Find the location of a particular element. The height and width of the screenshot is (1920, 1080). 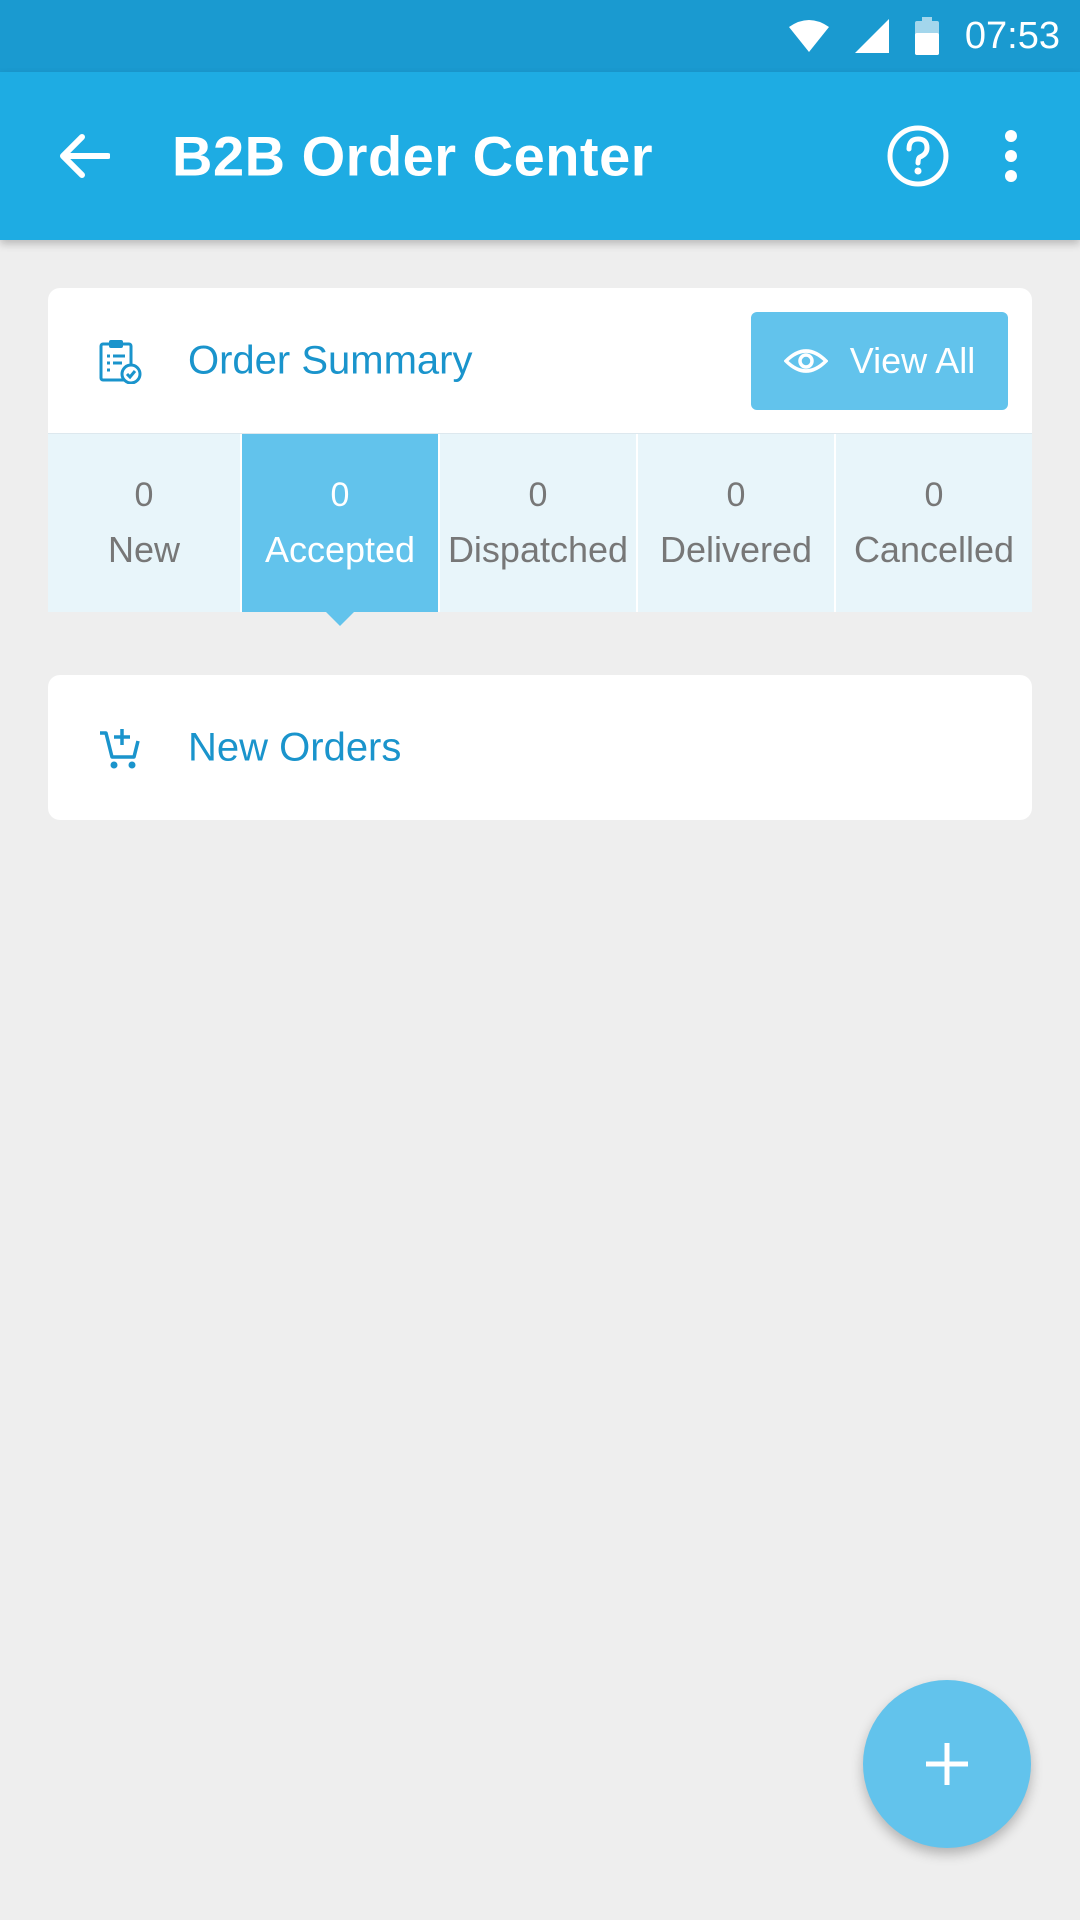

help-icon is located at coordinates (918, 156).